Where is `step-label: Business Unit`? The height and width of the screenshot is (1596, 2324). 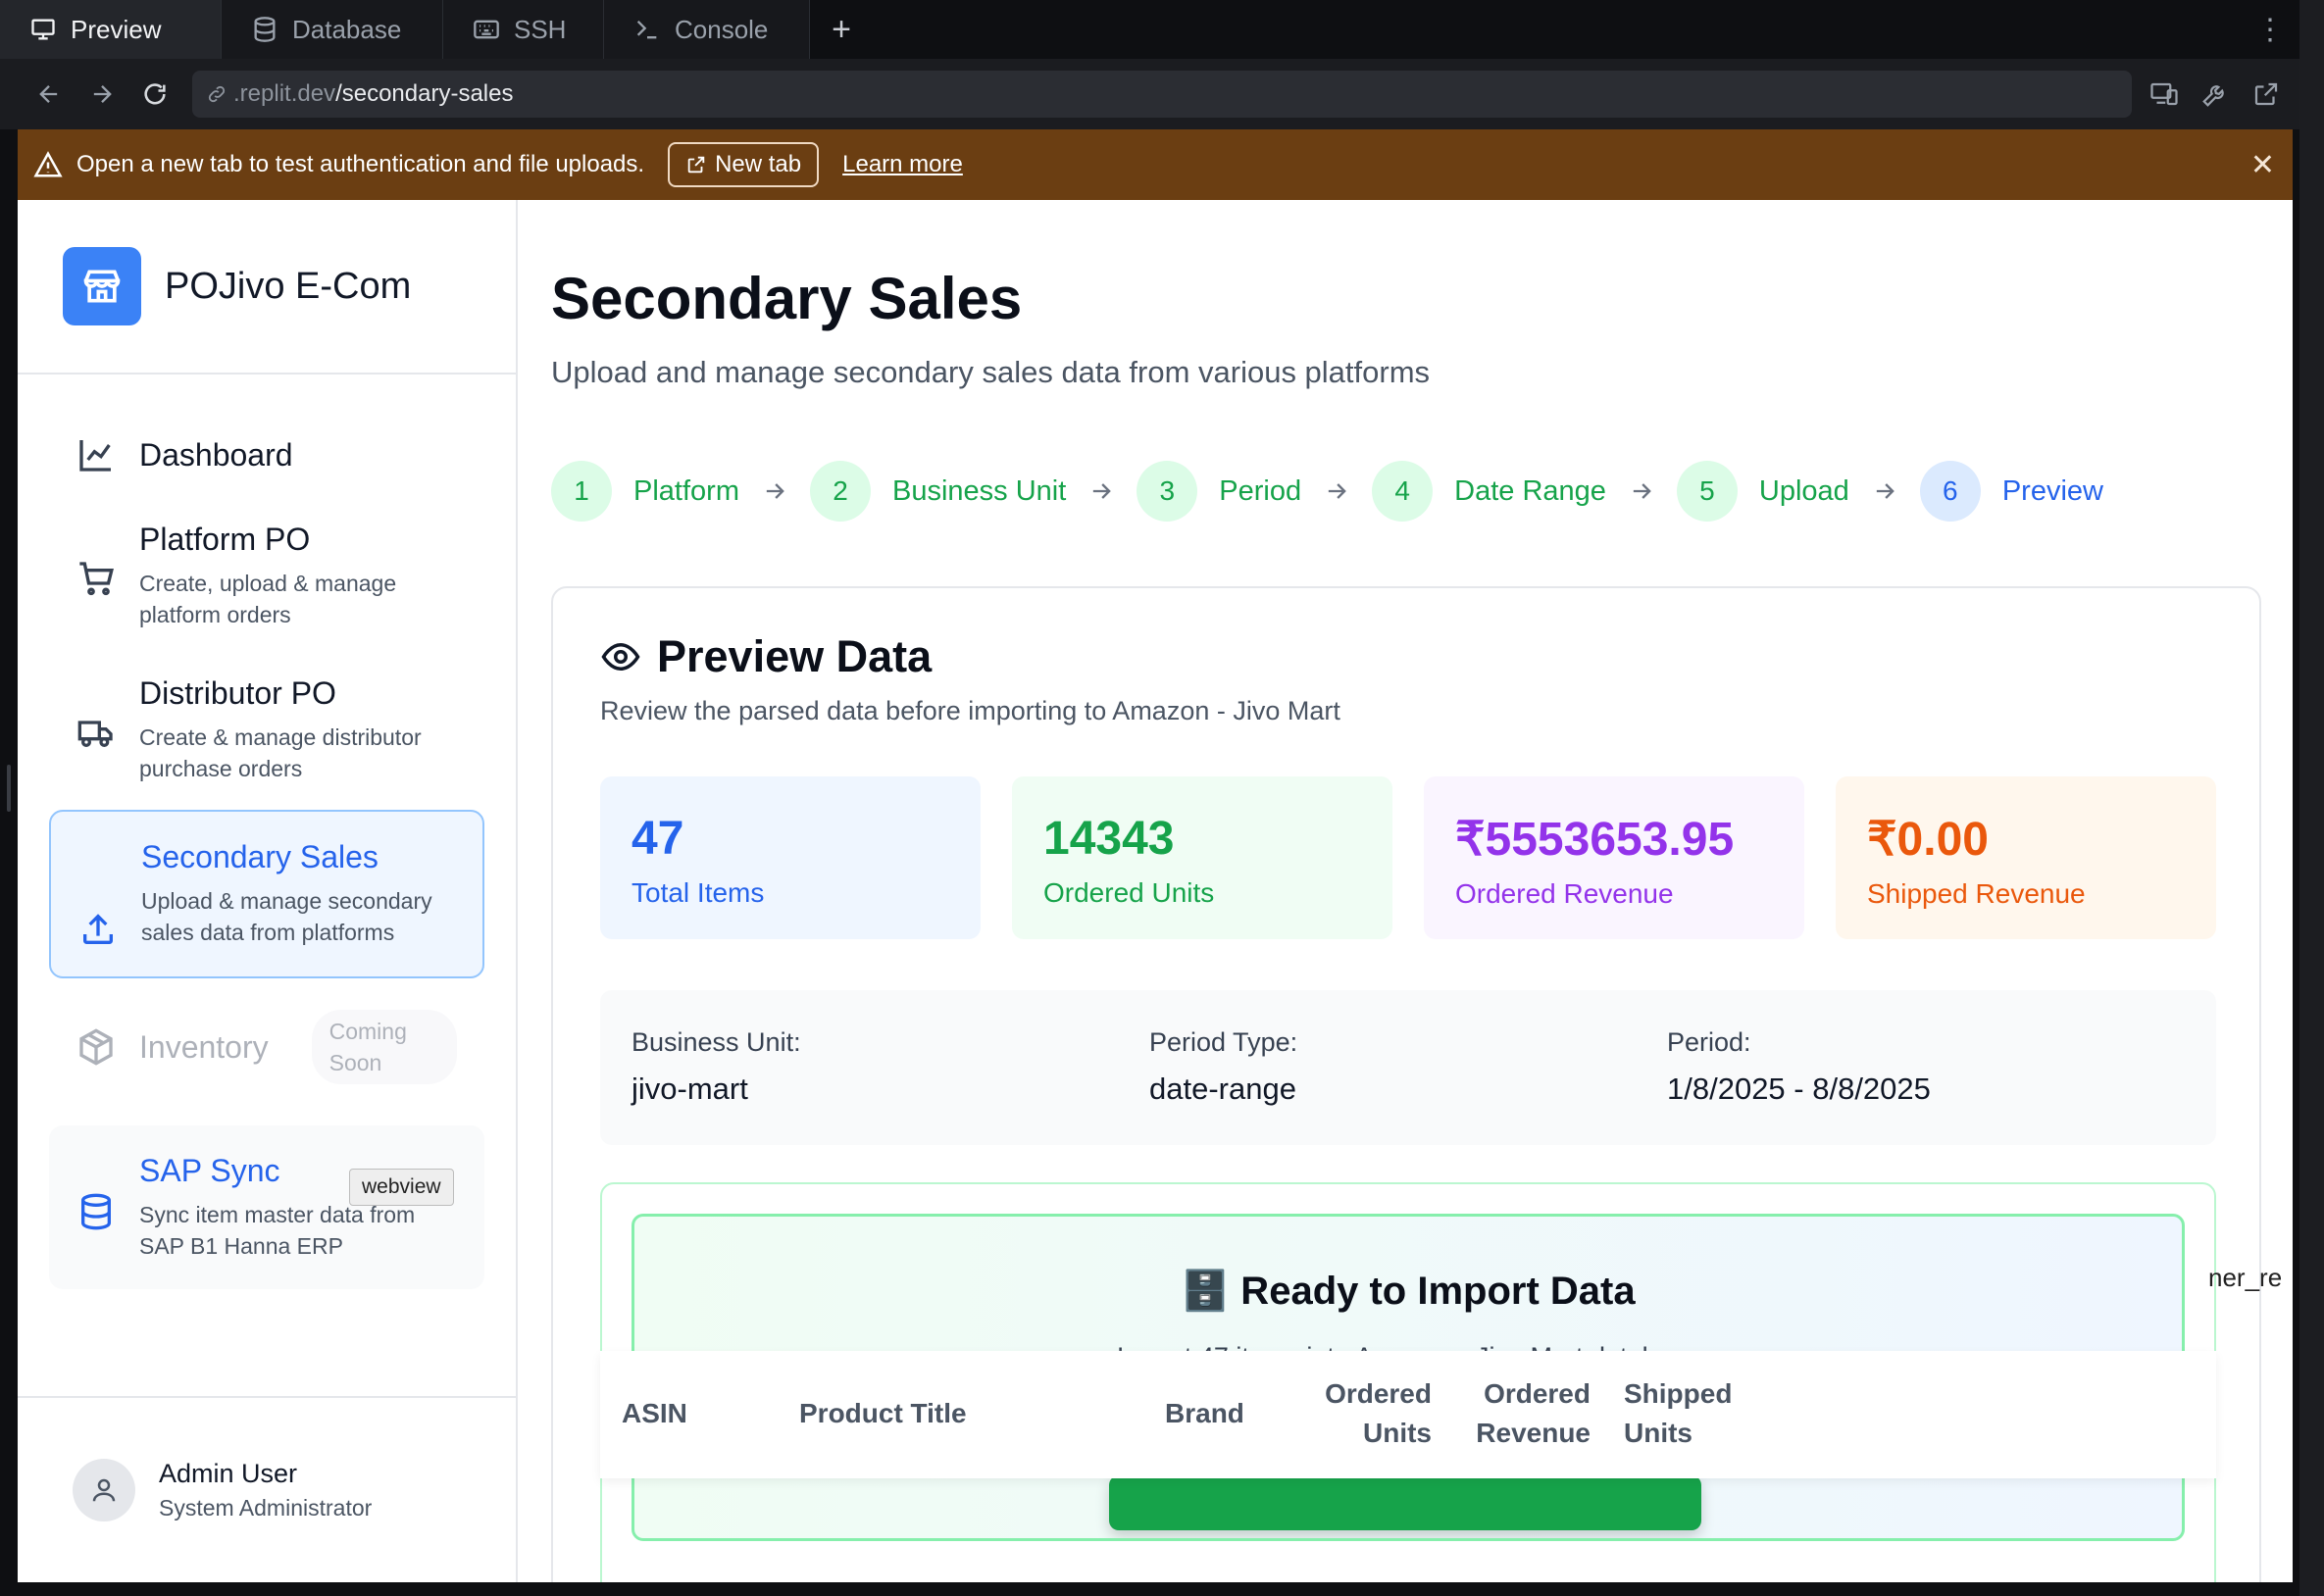 step-label: Business Unit is located at coordinates (979, 490).